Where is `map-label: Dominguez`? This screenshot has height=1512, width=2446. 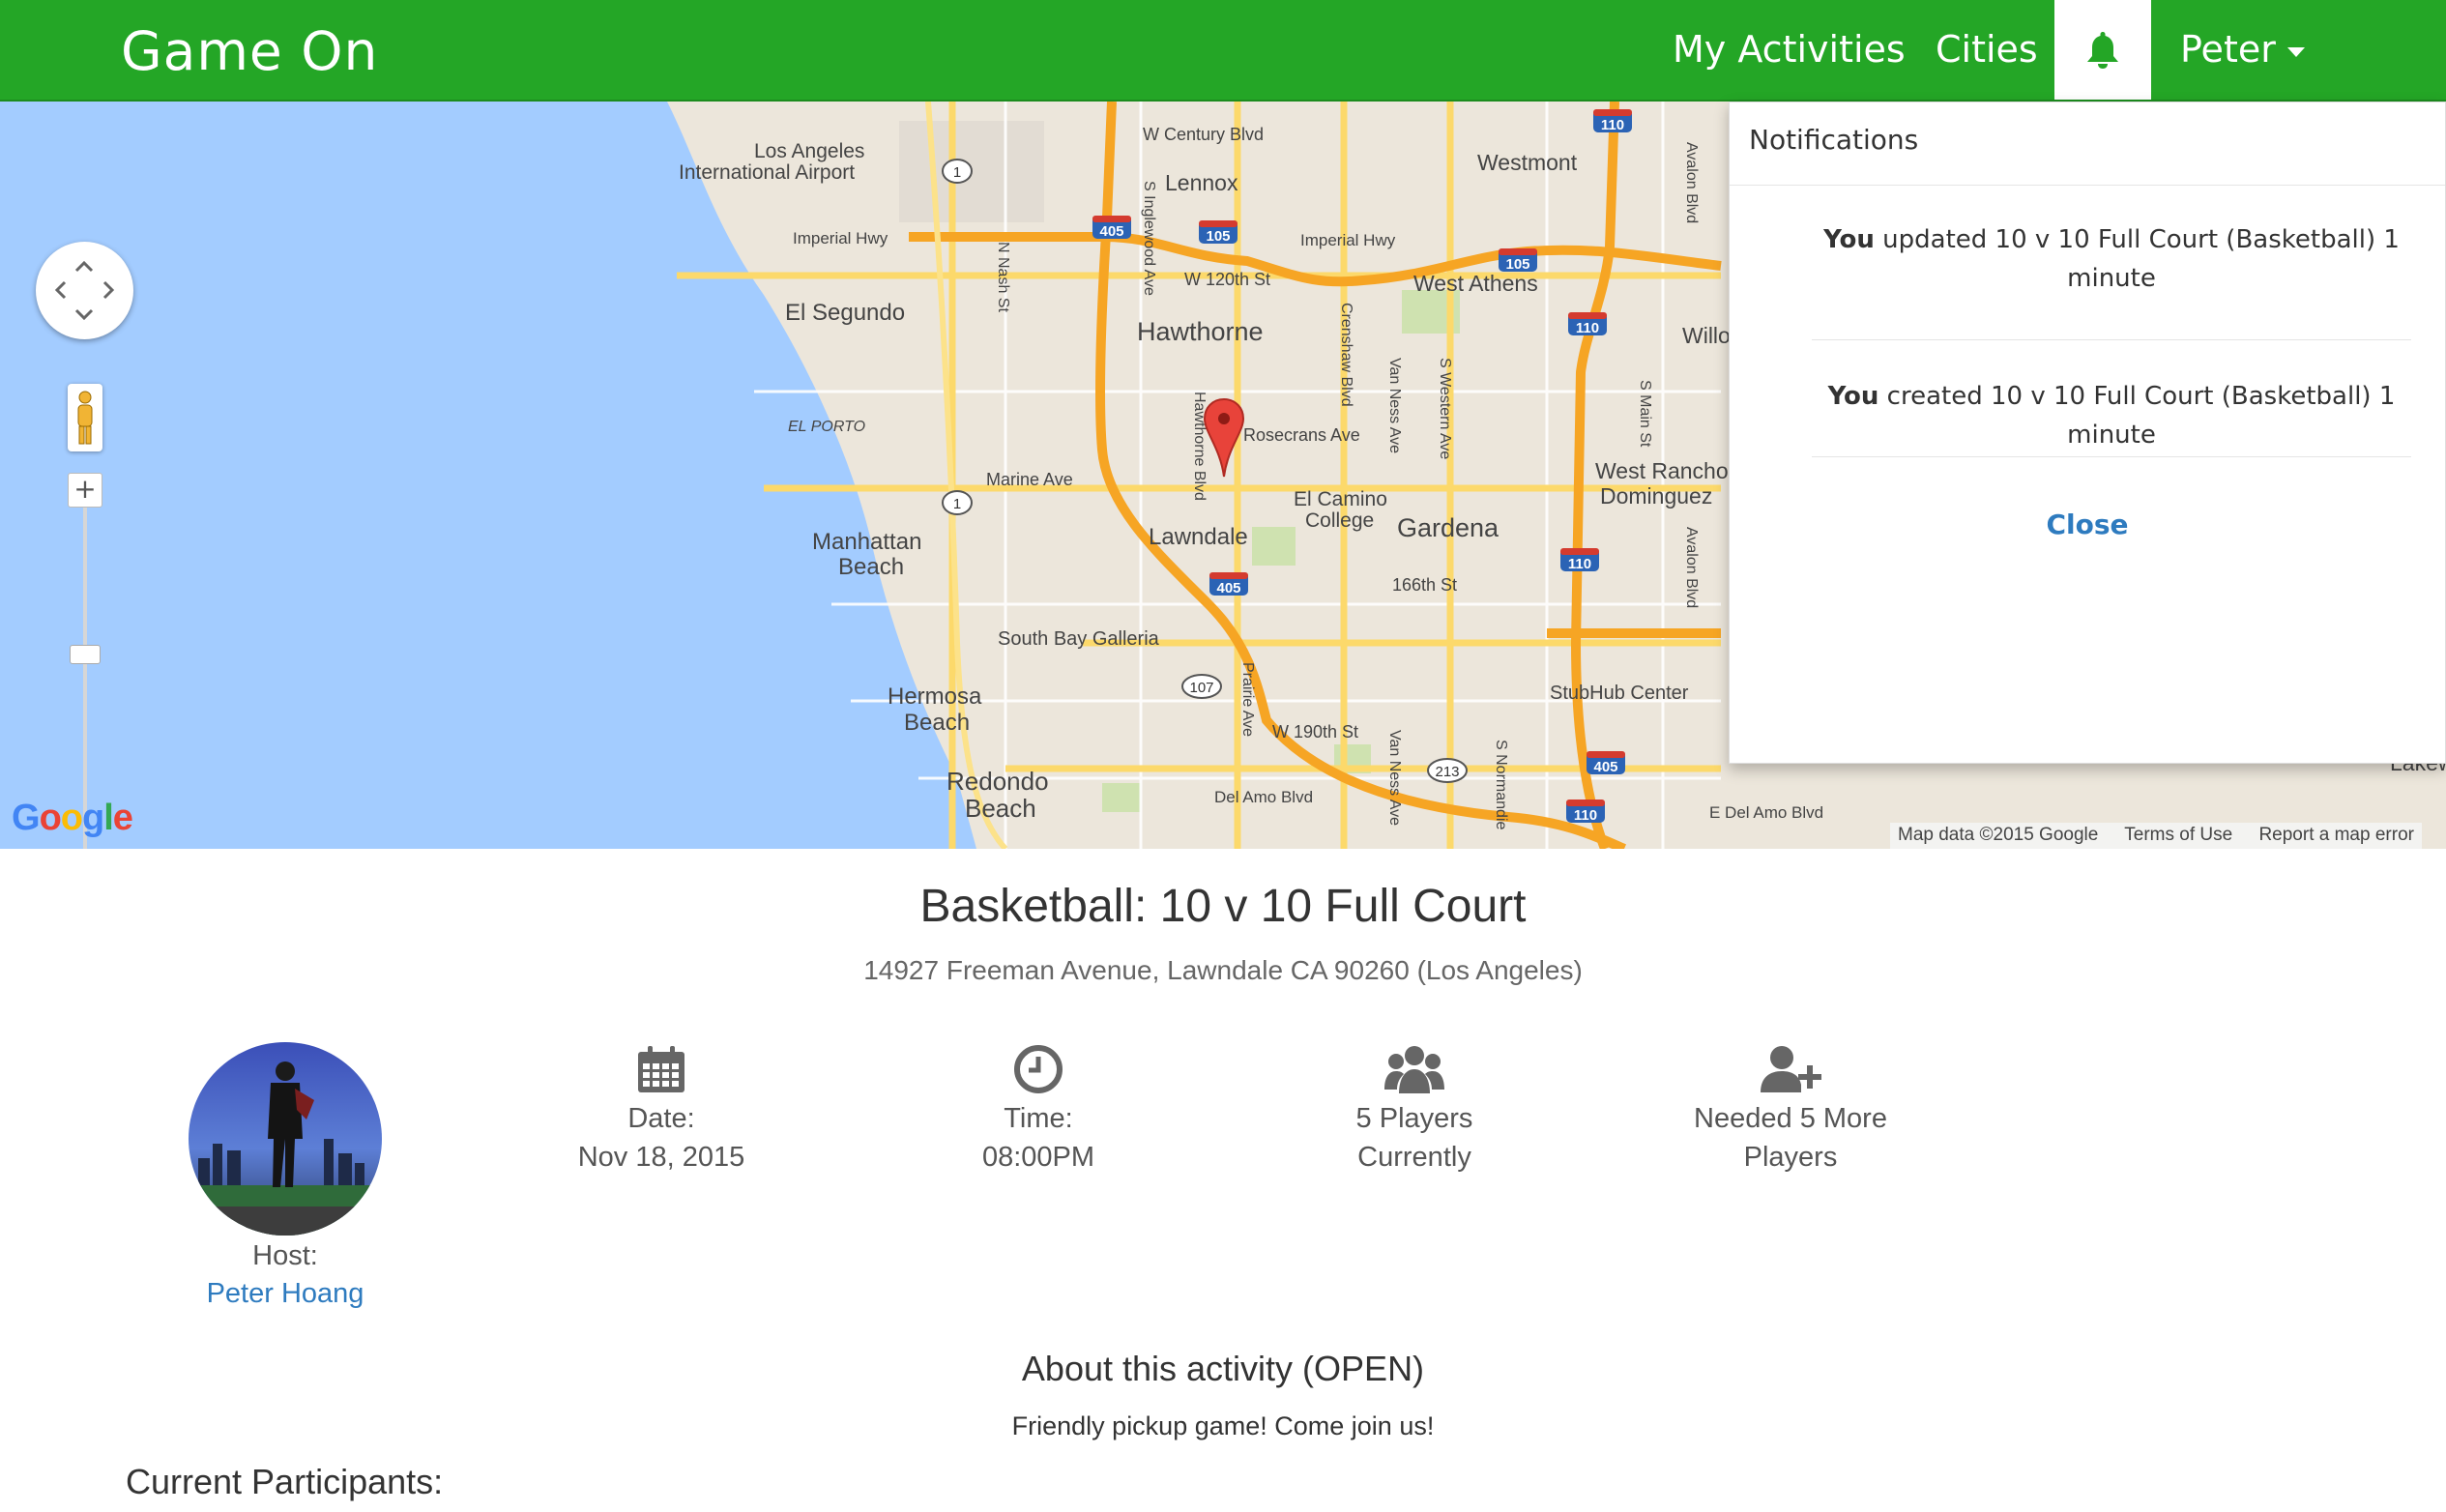 map-label: Dominguez is located at coordinates (1656, 496).